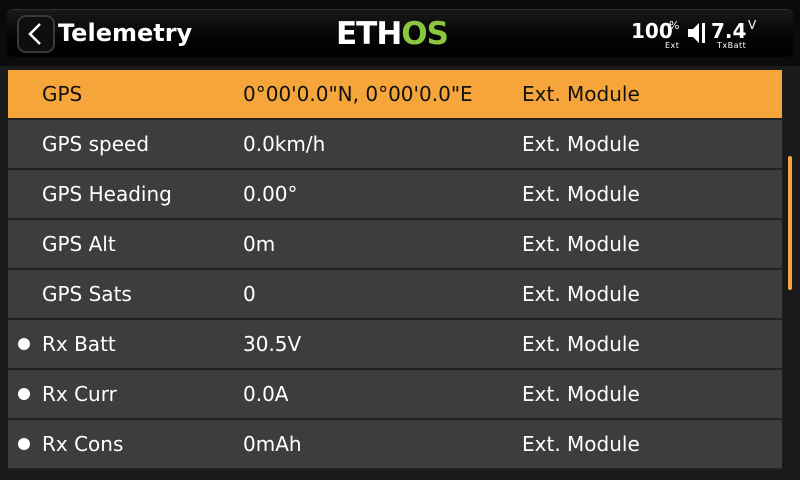  What do you see at coordinates (395, 445) in the screenshot?
I see `sensor-row: Rx Cons 0mAh Ext. Module` at bounding box center [395, 445].